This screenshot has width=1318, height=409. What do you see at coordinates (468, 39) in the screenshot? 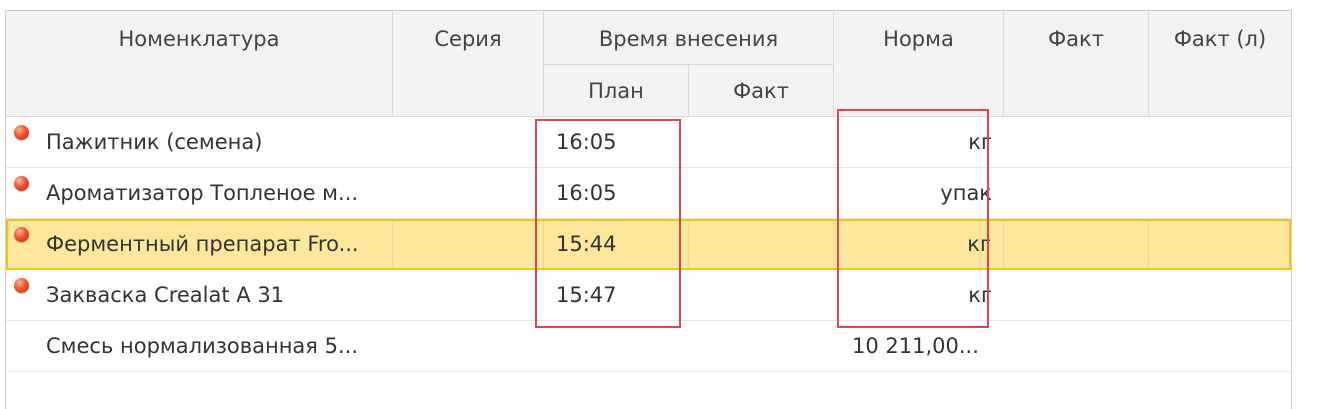
I see `column-header-series-label: Серия` at bounding box center [468, 39].